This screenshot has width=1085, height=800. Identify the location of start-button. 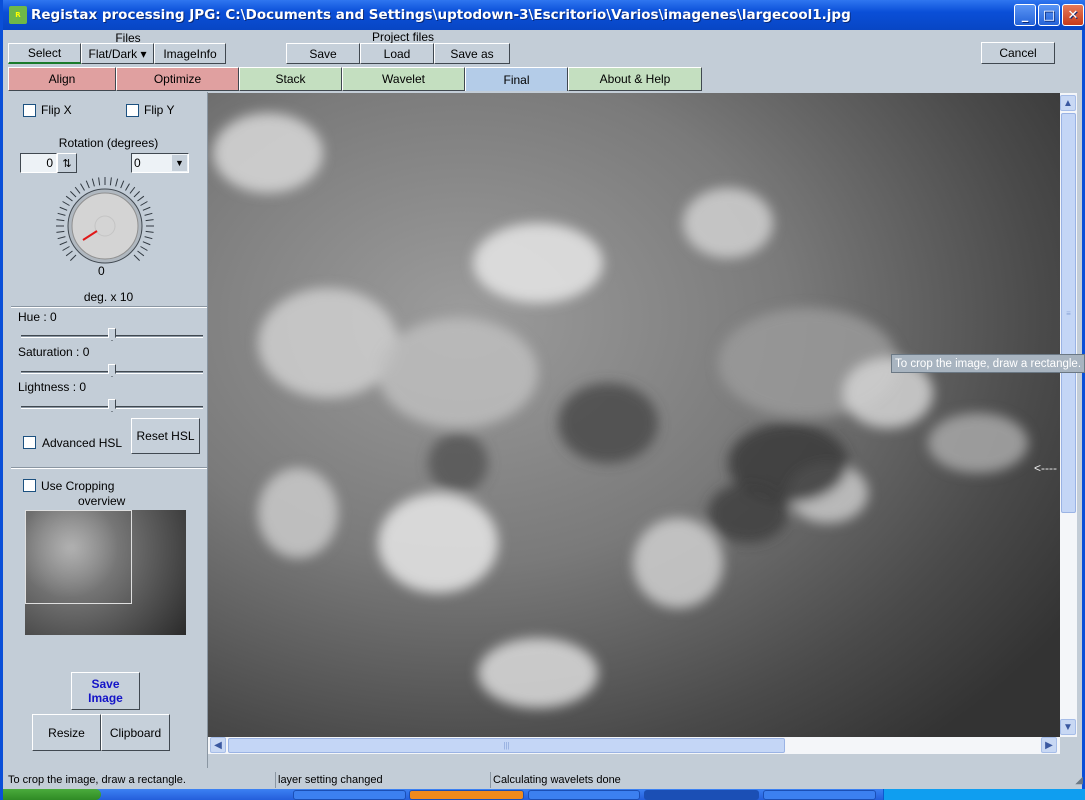
(52, 794).